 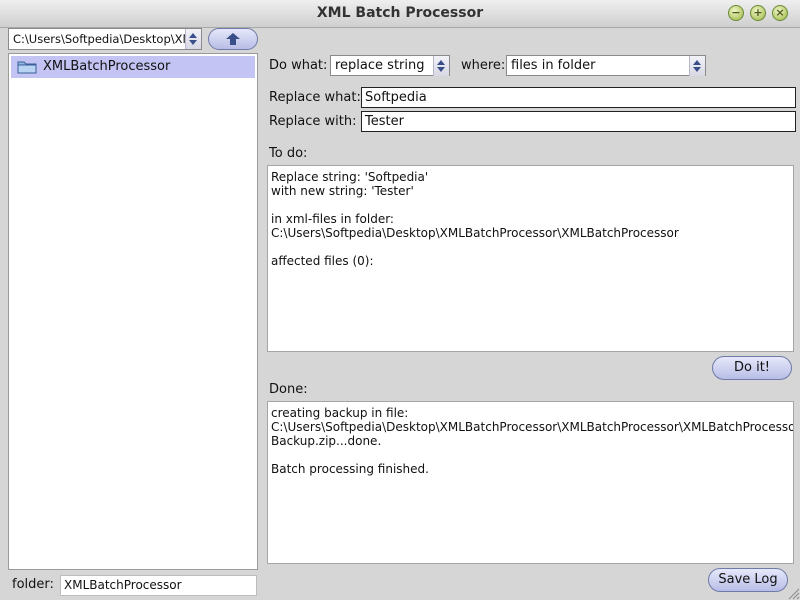 I want to click on replace-what-label: Replace what:, so click(x=315, y=97).